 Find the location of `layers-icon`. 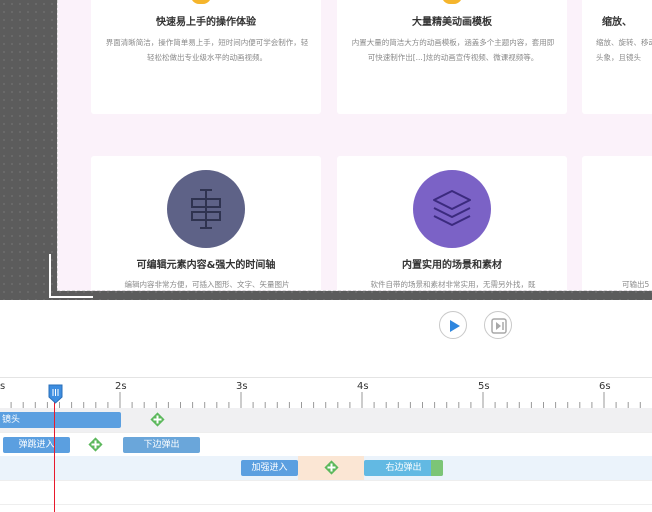

layers-icon is located at coordinates (452, 208).